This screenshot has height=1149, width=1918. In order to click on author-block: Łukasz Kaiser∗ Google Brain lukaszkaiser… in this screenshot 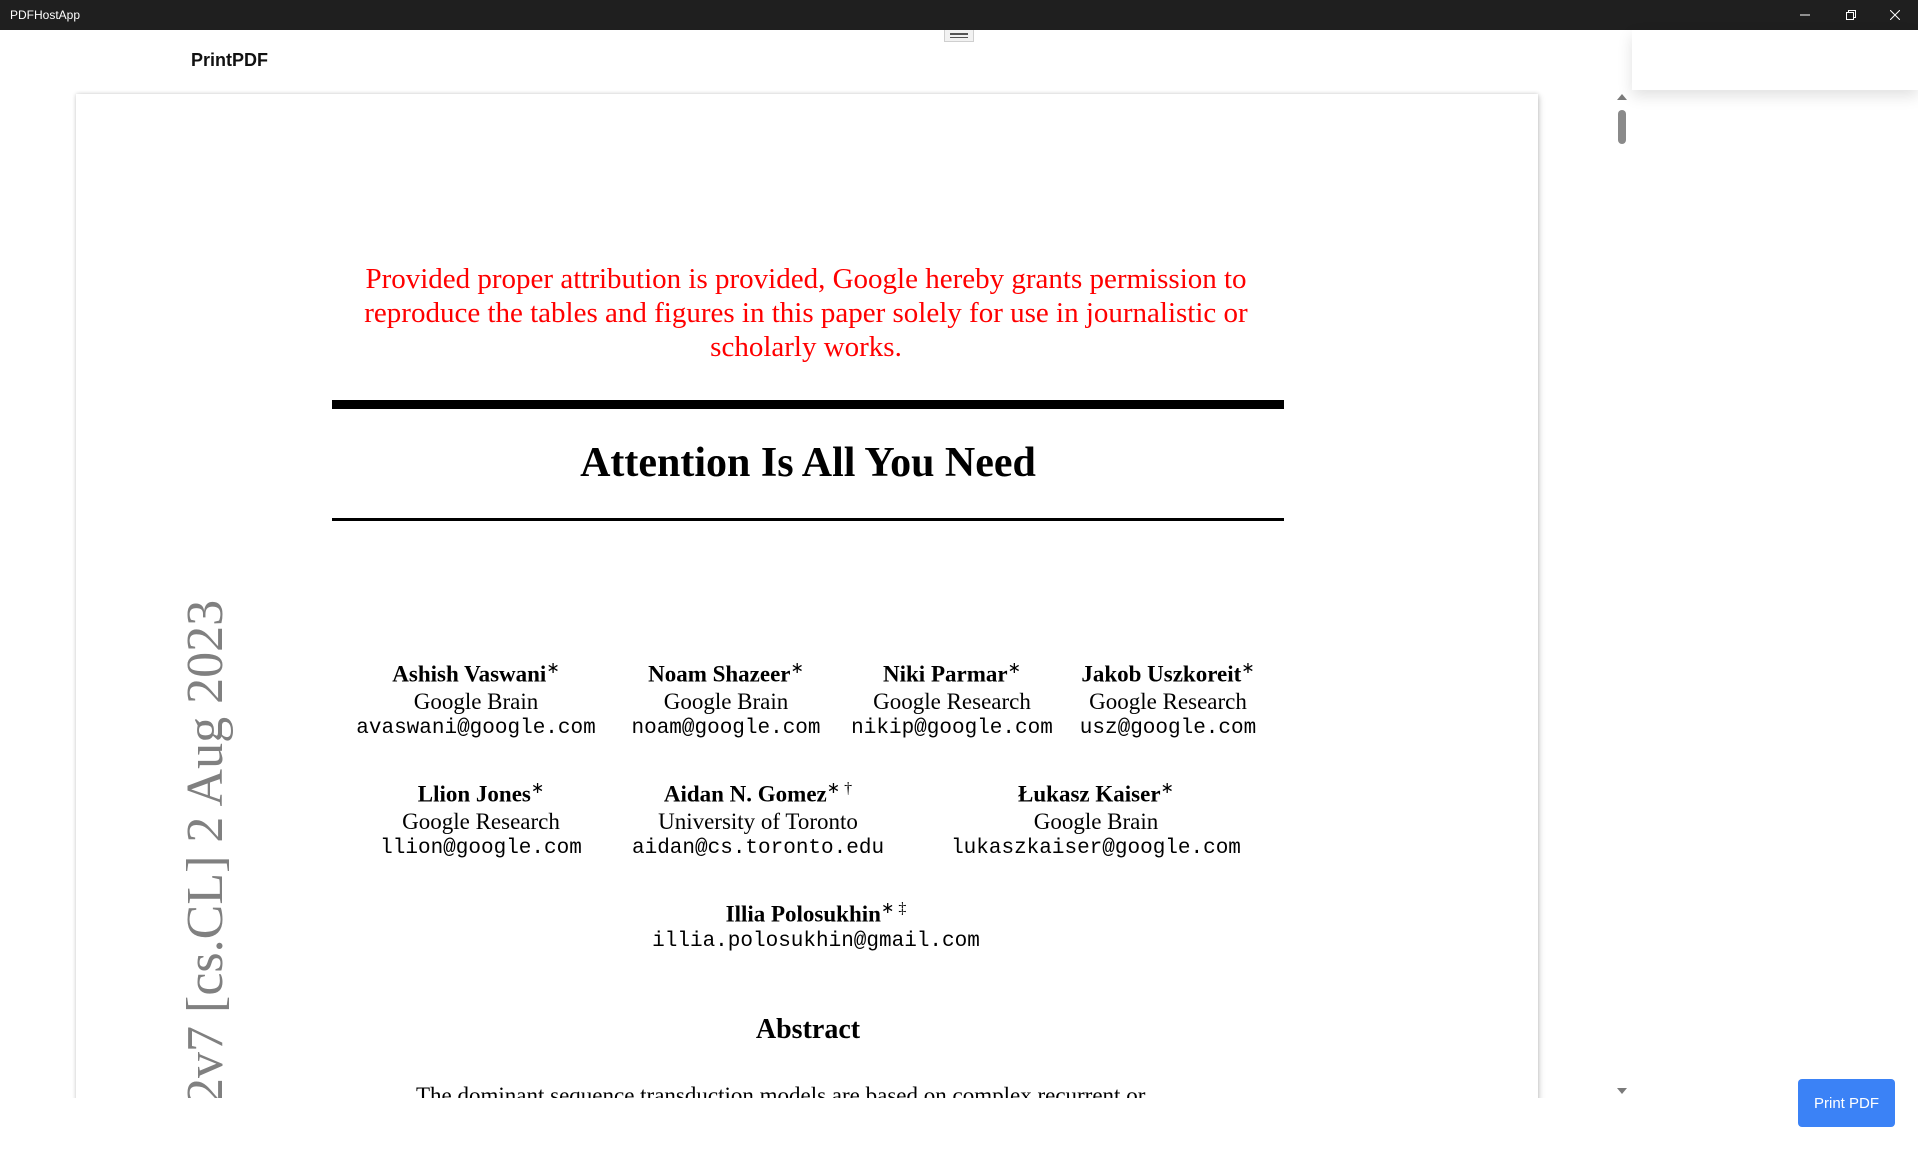, I will do `click(1096, 818)`.